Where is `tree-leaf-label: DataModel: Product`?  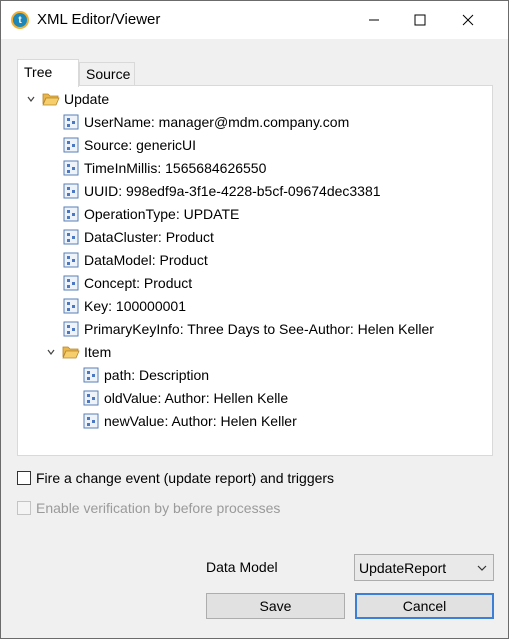
tree-leaf-label: DataModel: Product is located at coordinates (146, 260).